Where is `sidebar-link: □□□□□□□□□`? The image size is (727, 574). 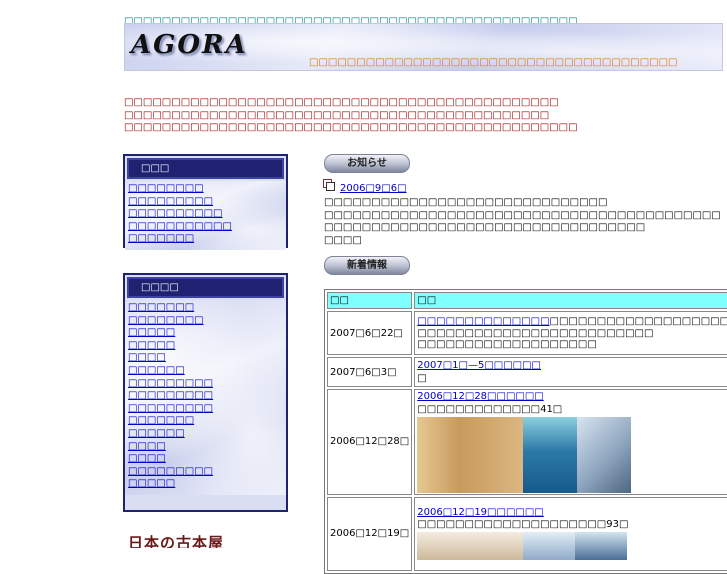 sidebar-link: □□□□□□□□□ is located at coordinates (205, 202).